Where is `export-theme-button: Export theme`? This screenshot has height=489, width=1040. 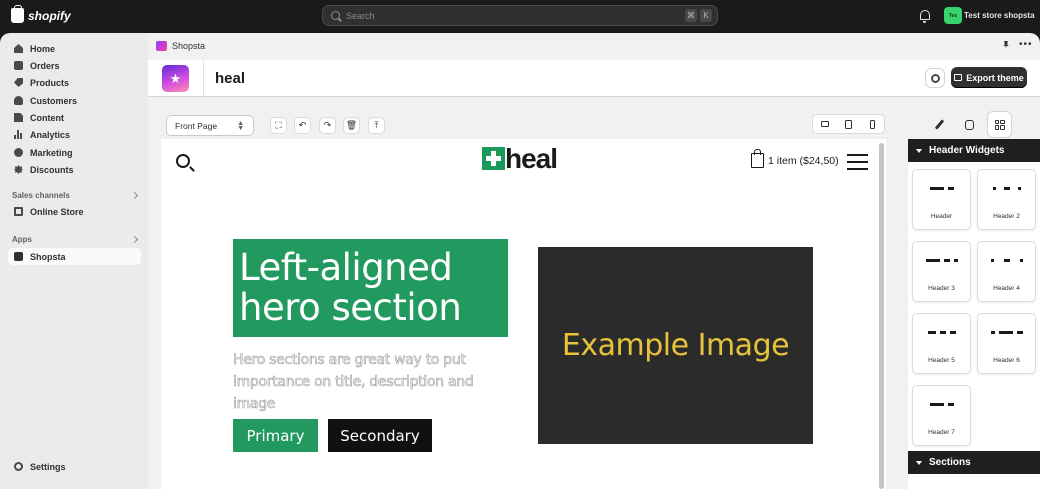 export-theme-button: Export theme is located at coordinates (989, 77).